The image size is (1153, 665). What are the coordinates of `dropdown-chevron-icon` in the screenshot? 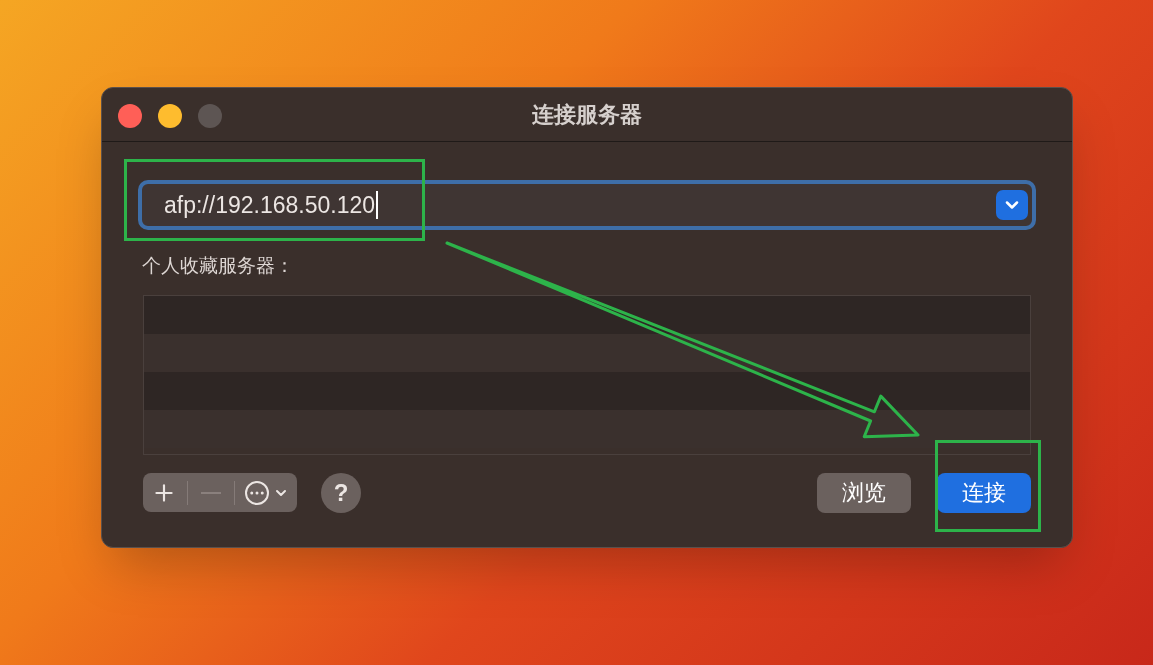 It's located at (1012, 205).